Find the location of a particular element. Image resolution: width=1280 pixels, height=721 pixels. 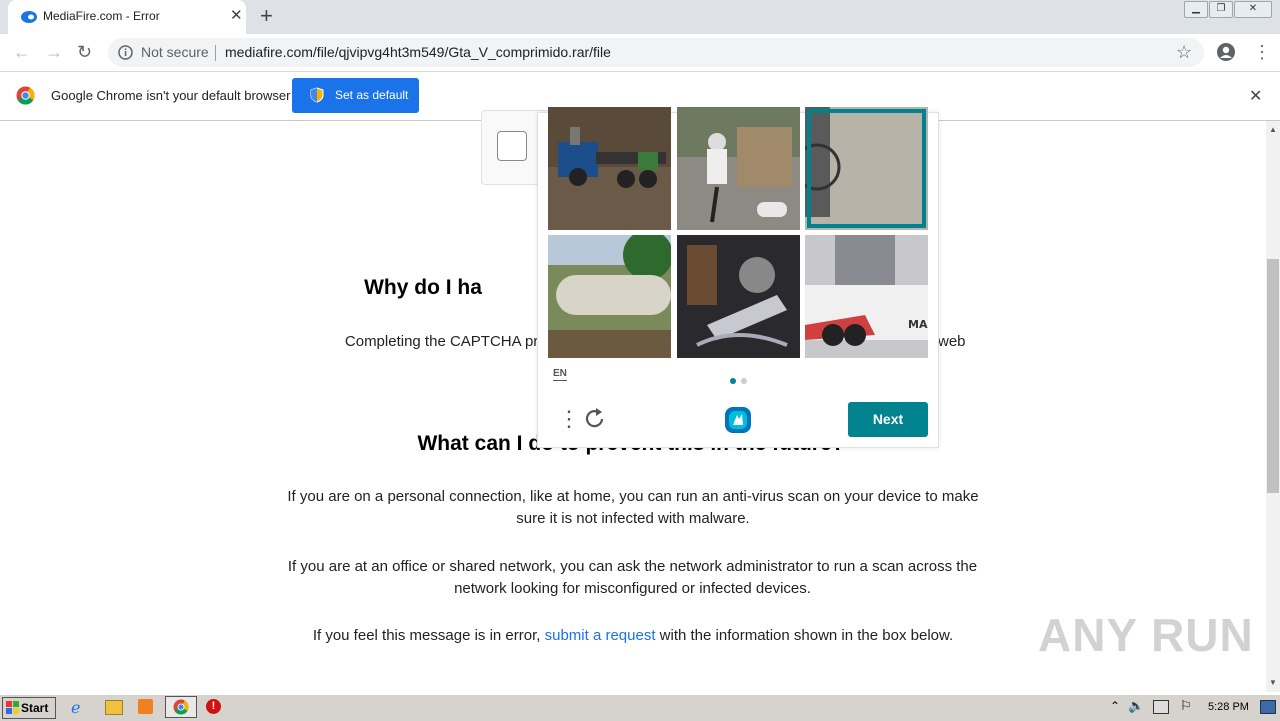

captcha-challenge-panel: MA EN ⋮ Next is located at coordinates (738, 277).